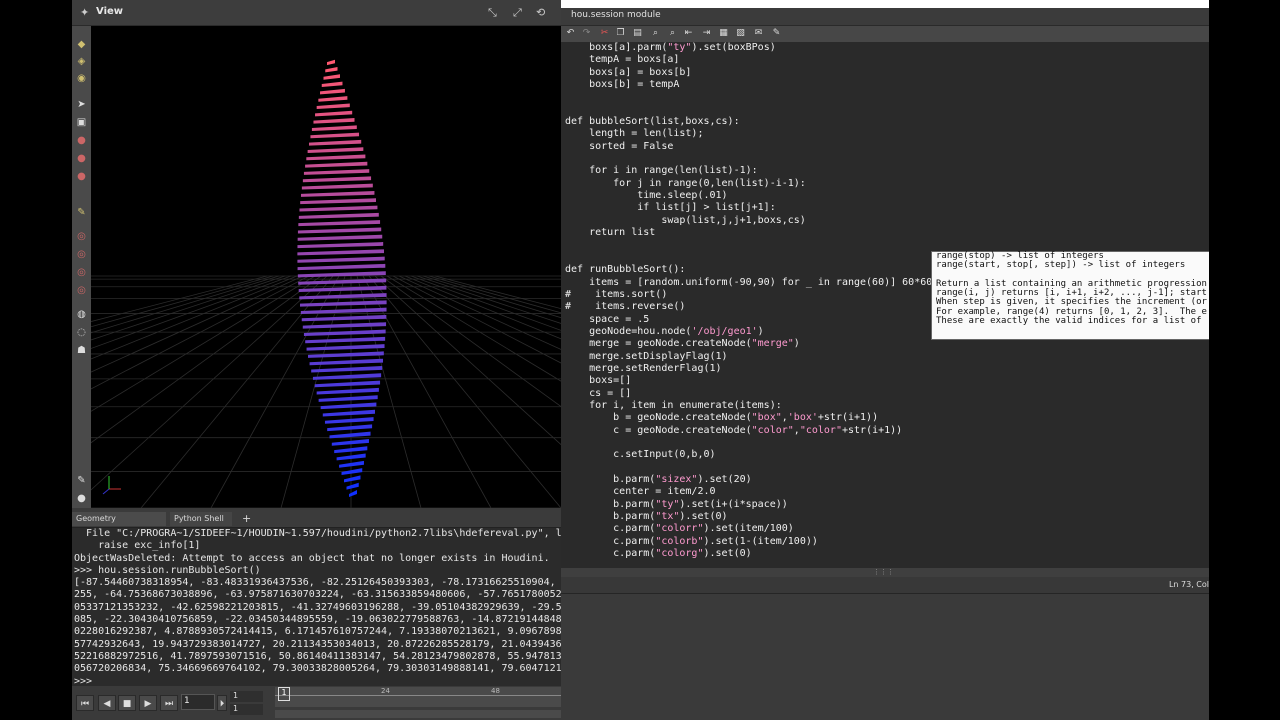 The width and height of the screenshot is (1280, 720). Describe the element at coordinates (81, 104) in the screenshot. I see `select-arrow-icon: ➤` at that location.